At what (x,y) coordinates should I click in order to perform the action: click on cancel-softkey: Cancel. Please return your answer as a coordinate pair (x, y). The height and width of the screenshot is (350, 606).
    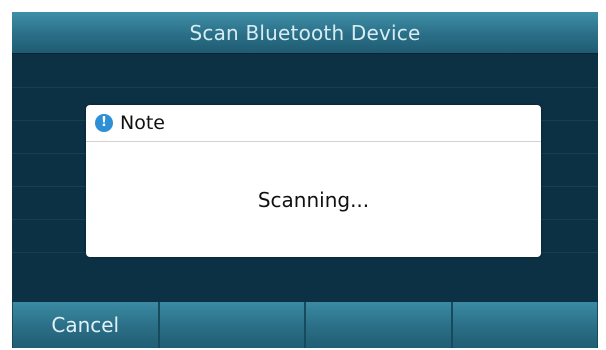
    Looking at the image, I should click on (85, 325).